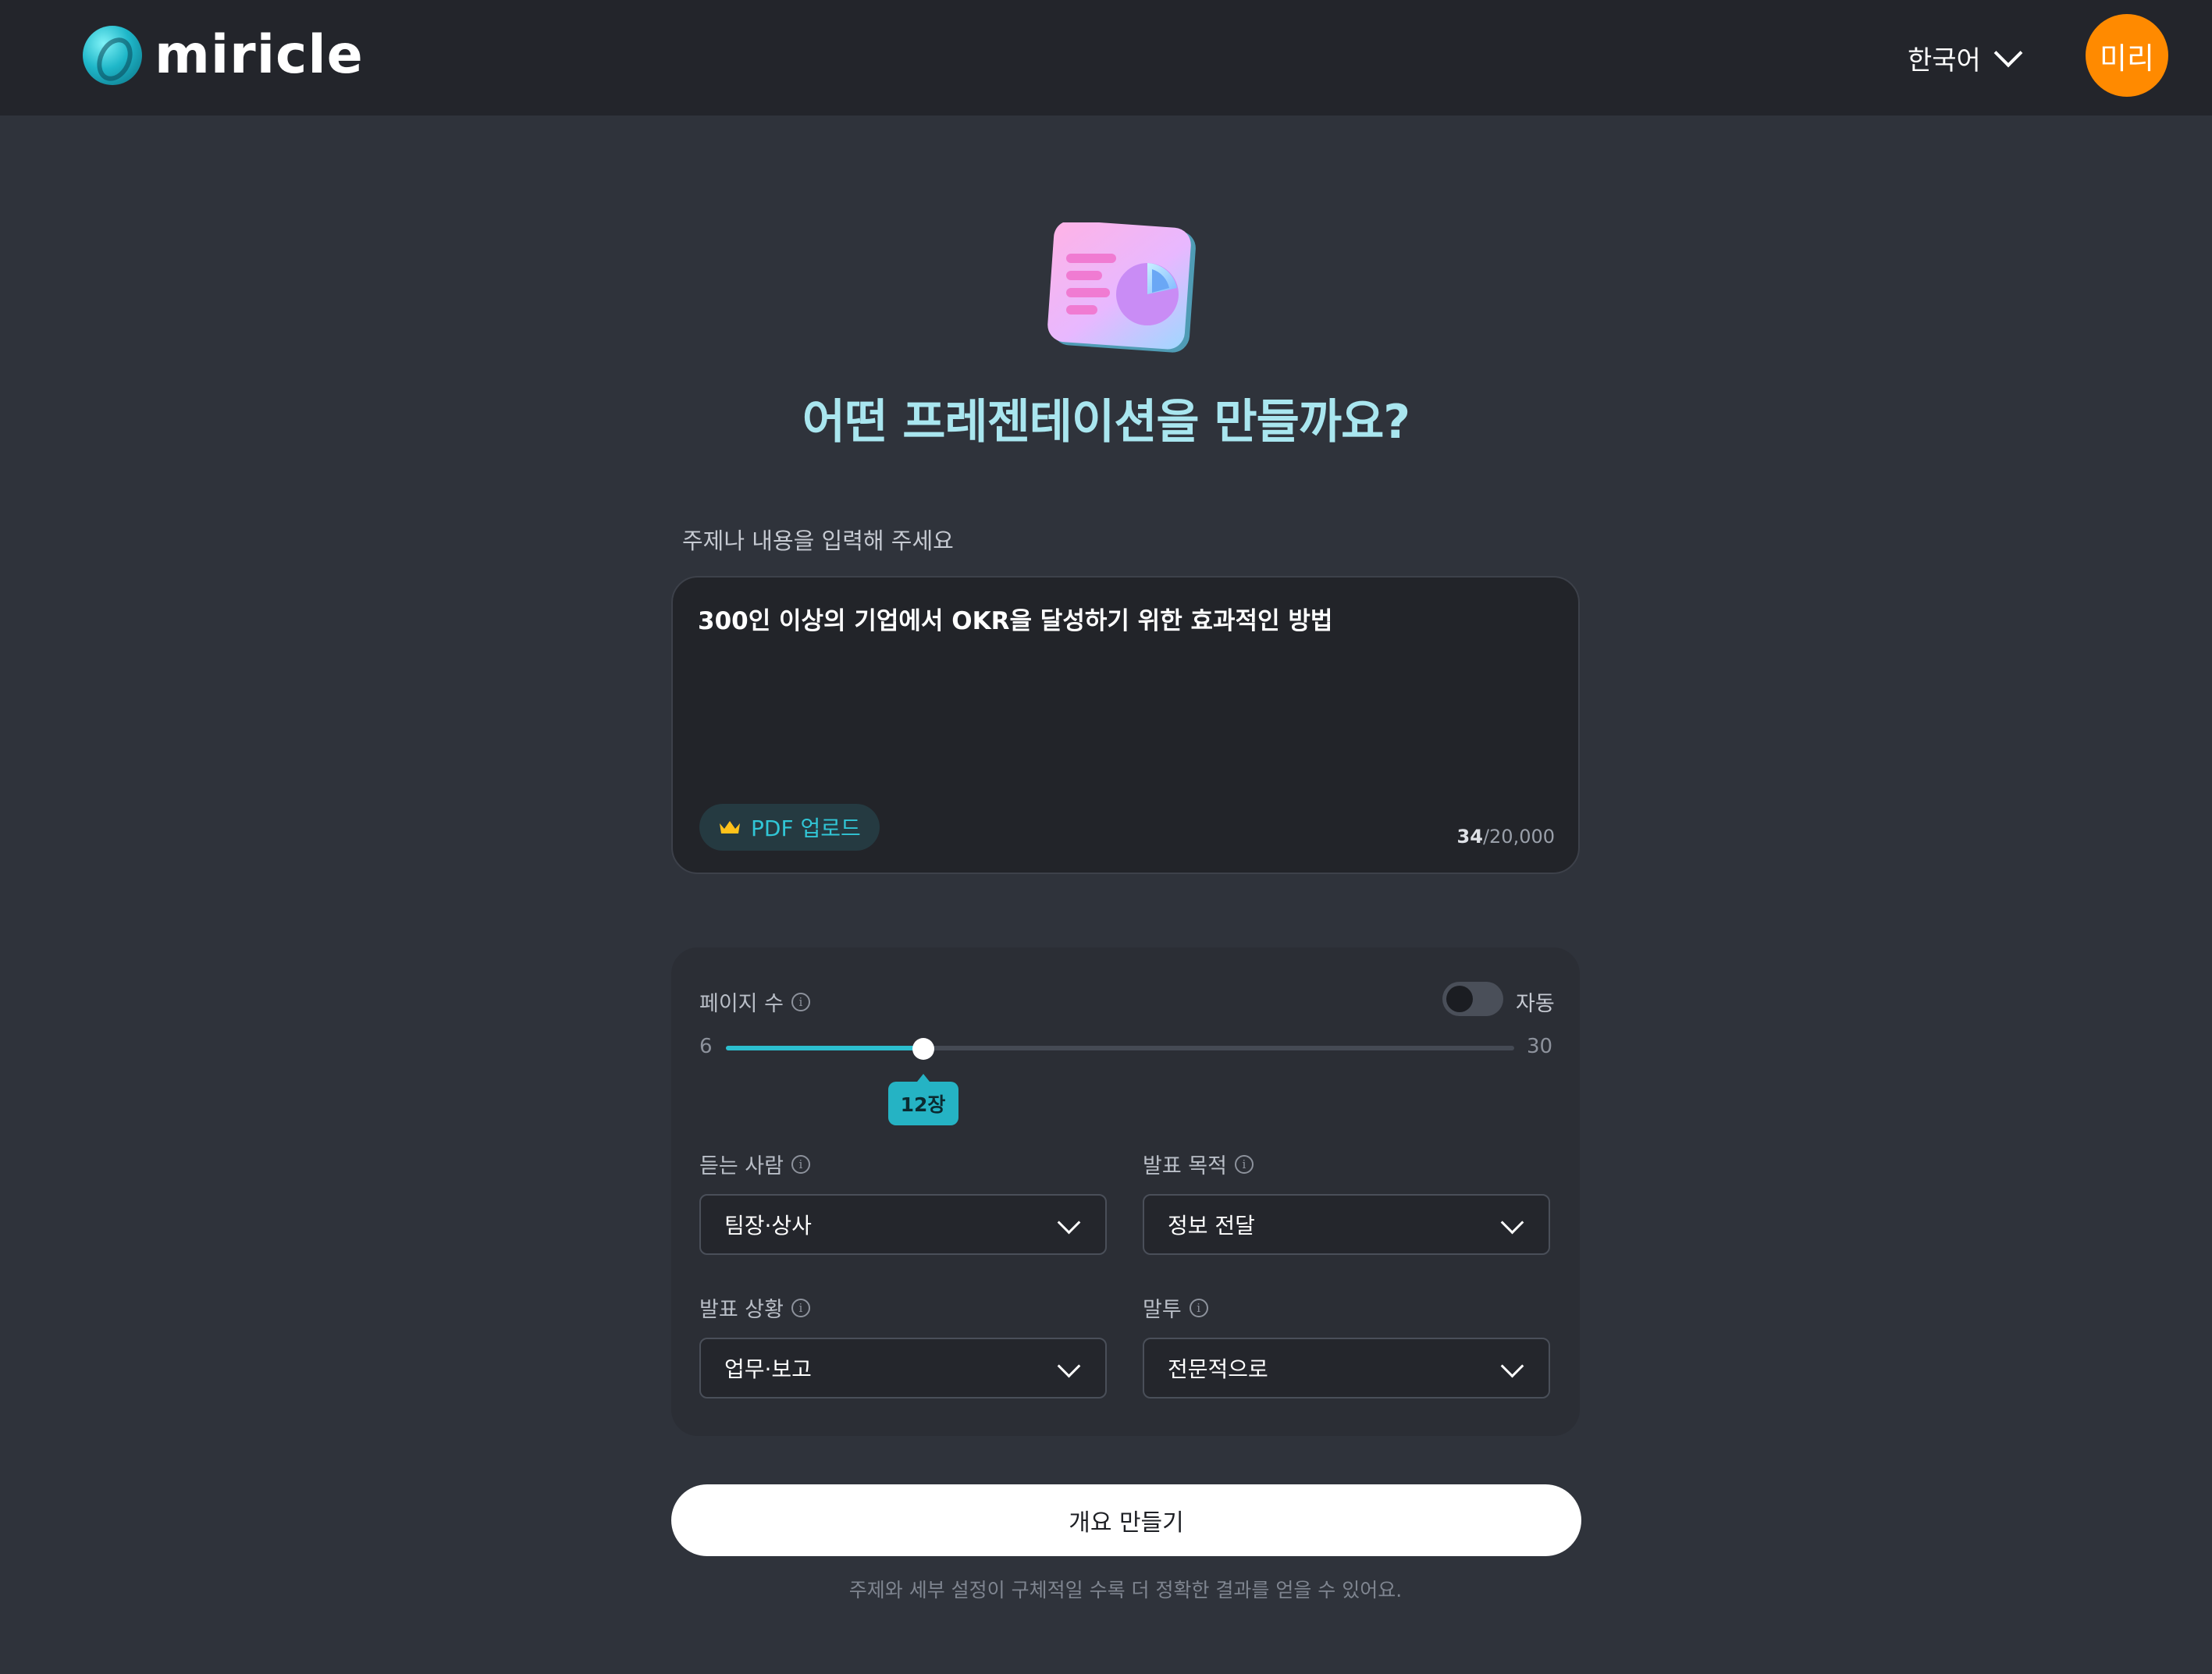  What do you see at coordinates (825, 1048) in the screenshot?
I see `slider-fill` at bounding box center [825, 1048].